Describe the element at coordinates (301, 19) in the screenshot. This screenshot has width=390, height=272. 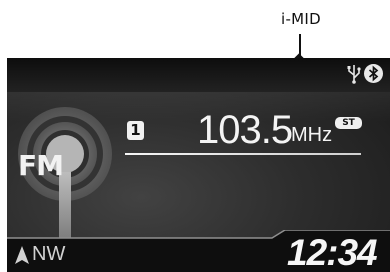
I see `callout-label: i-MID` at that location.